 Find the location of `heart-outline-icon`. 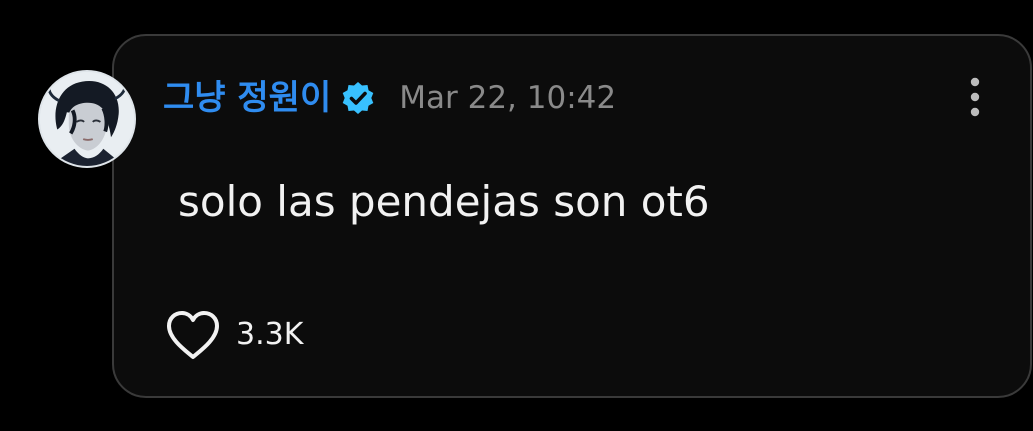

heart-outline-icon is located at coordinates (193, 335).